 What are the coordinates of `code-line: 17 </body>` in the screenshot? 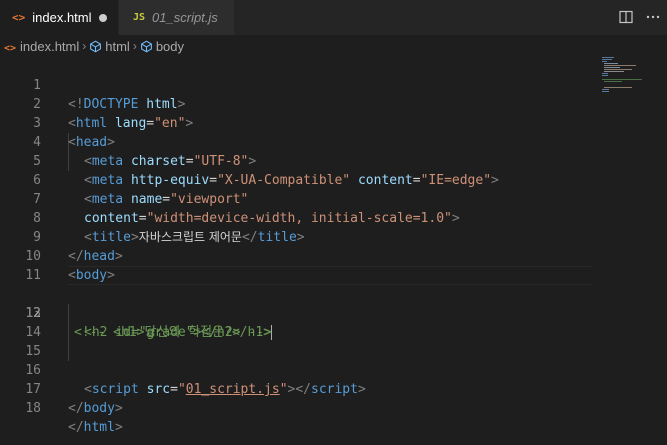 It's located at (300, 388).